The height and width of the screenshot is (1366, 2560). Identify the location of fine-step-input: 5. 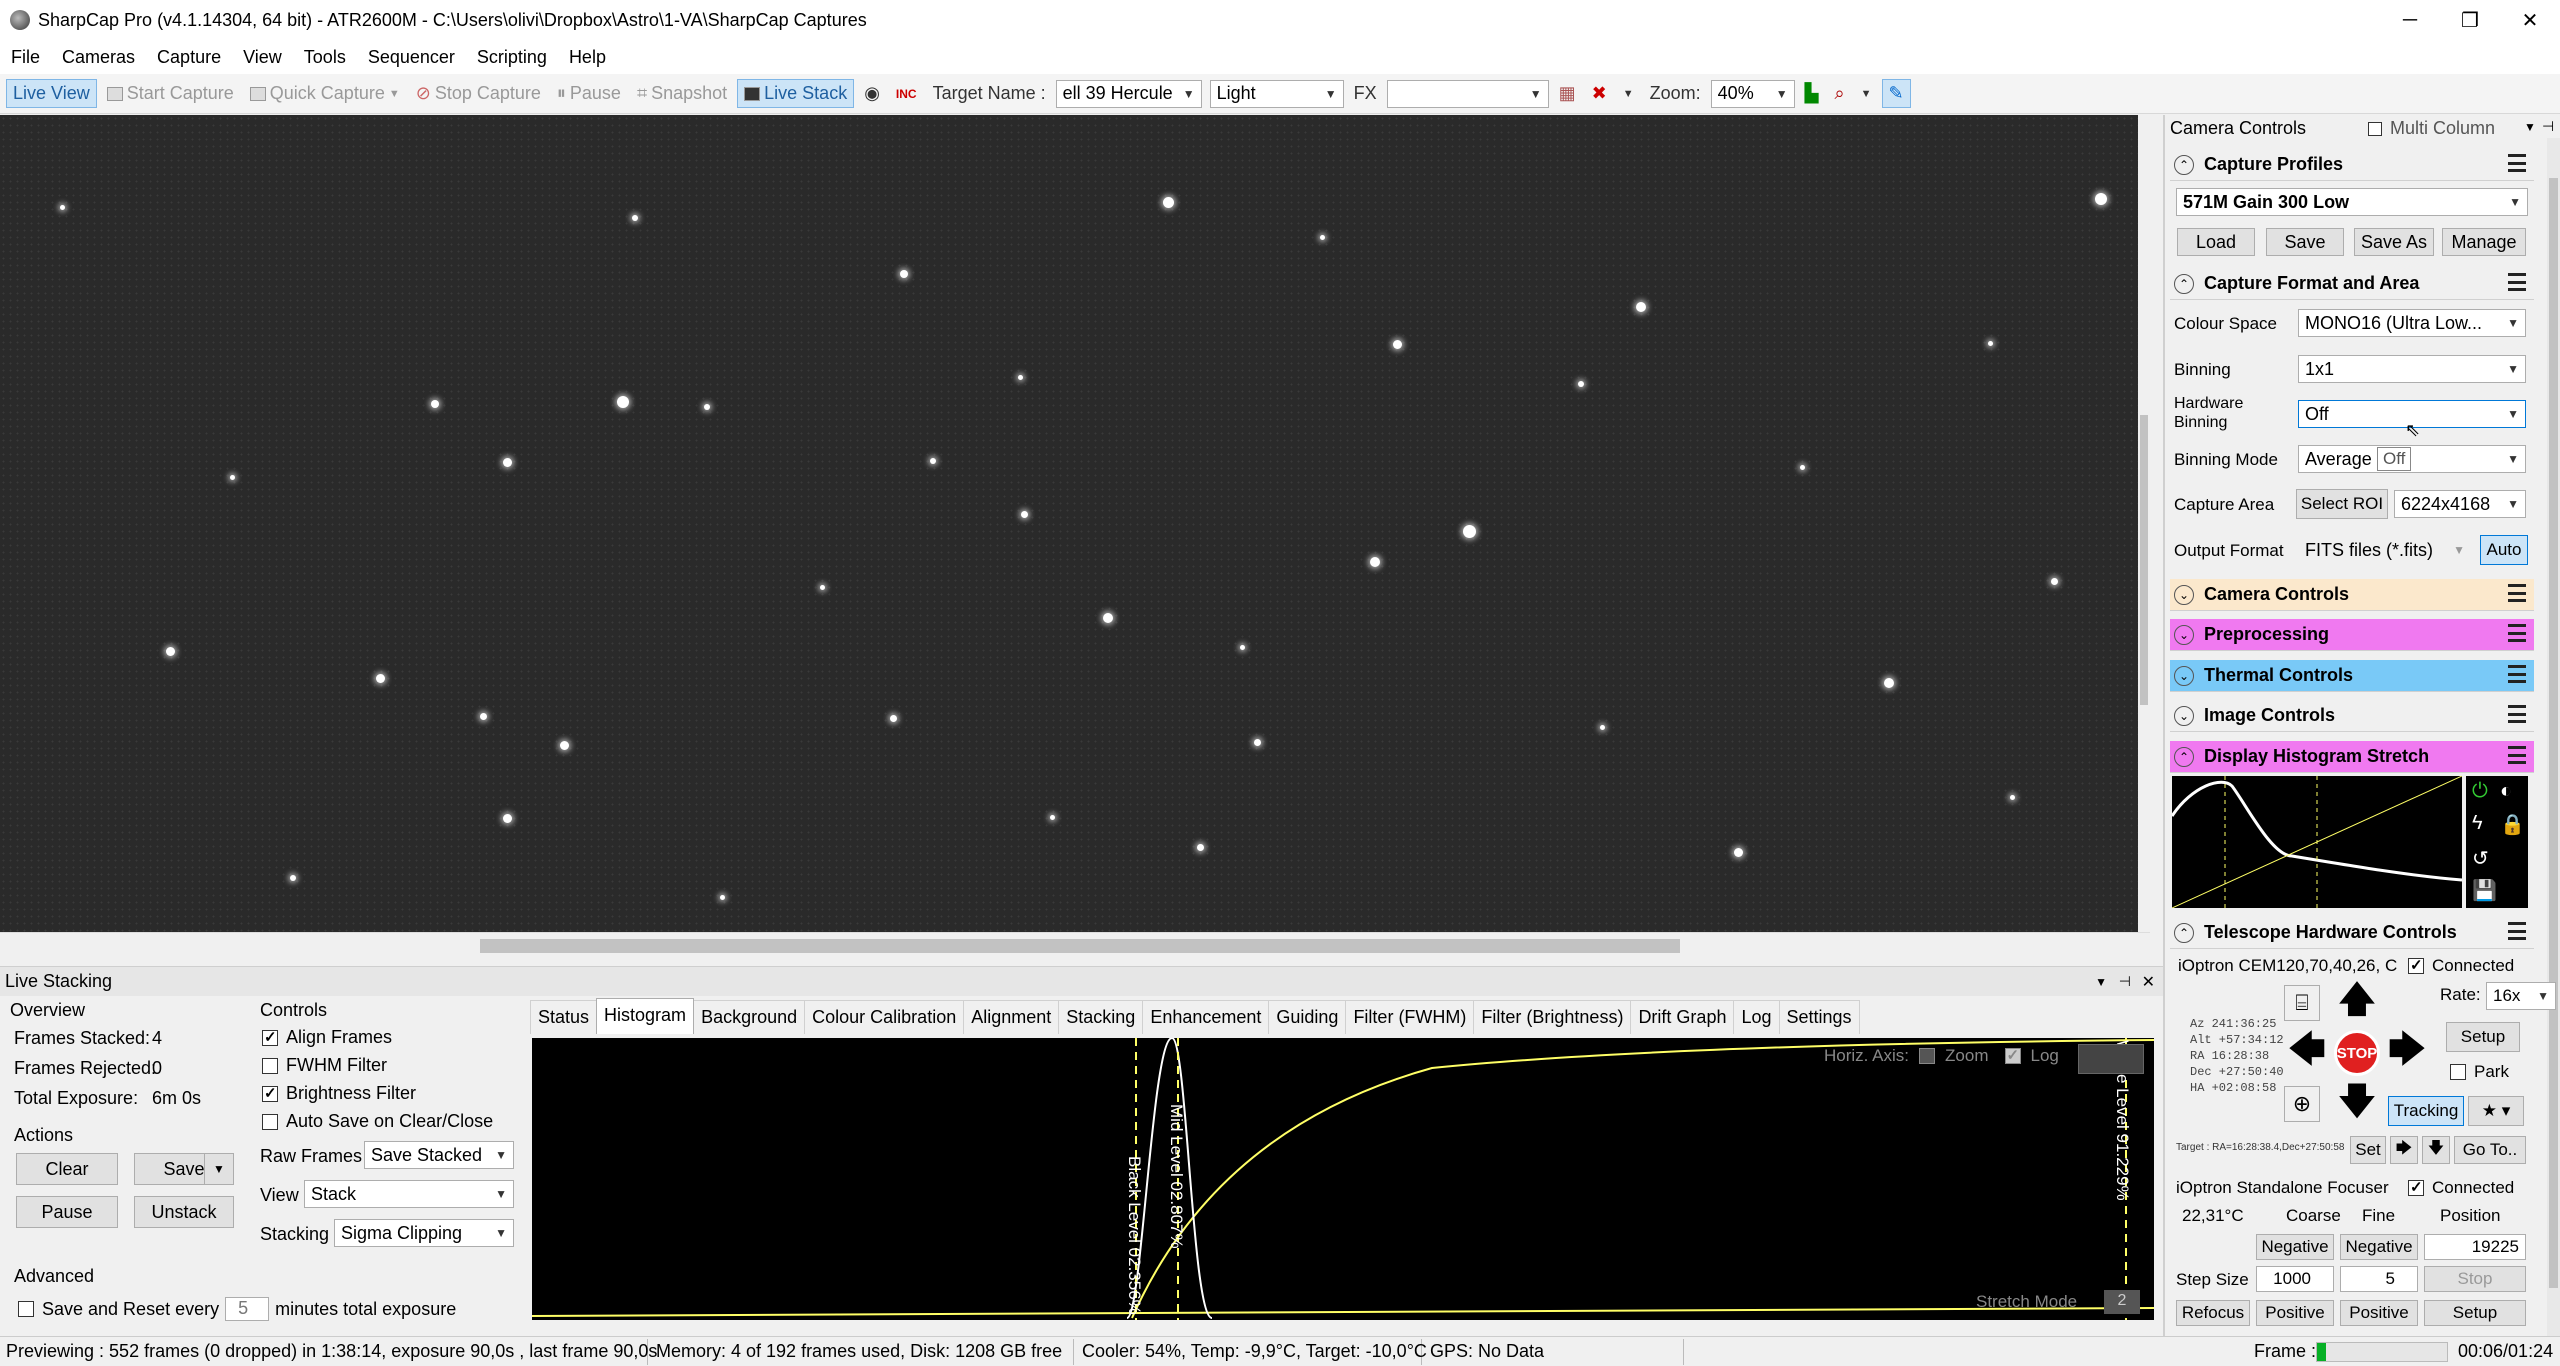
(2379, 1279).